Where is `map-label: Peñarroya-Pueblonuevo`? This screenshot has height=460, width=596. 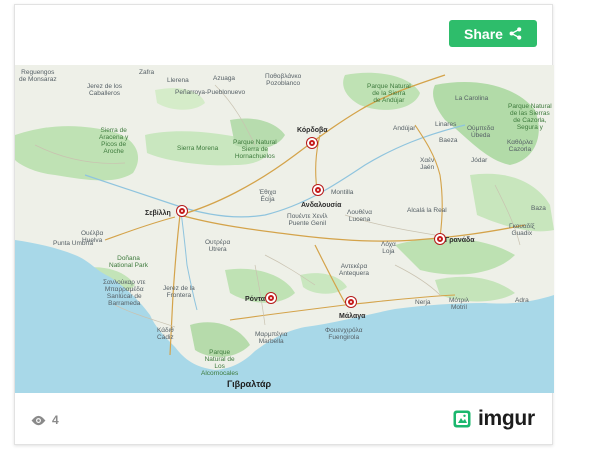
map-label: Peñarroya-Pueblonuevo is located at coordinates (210, 92).